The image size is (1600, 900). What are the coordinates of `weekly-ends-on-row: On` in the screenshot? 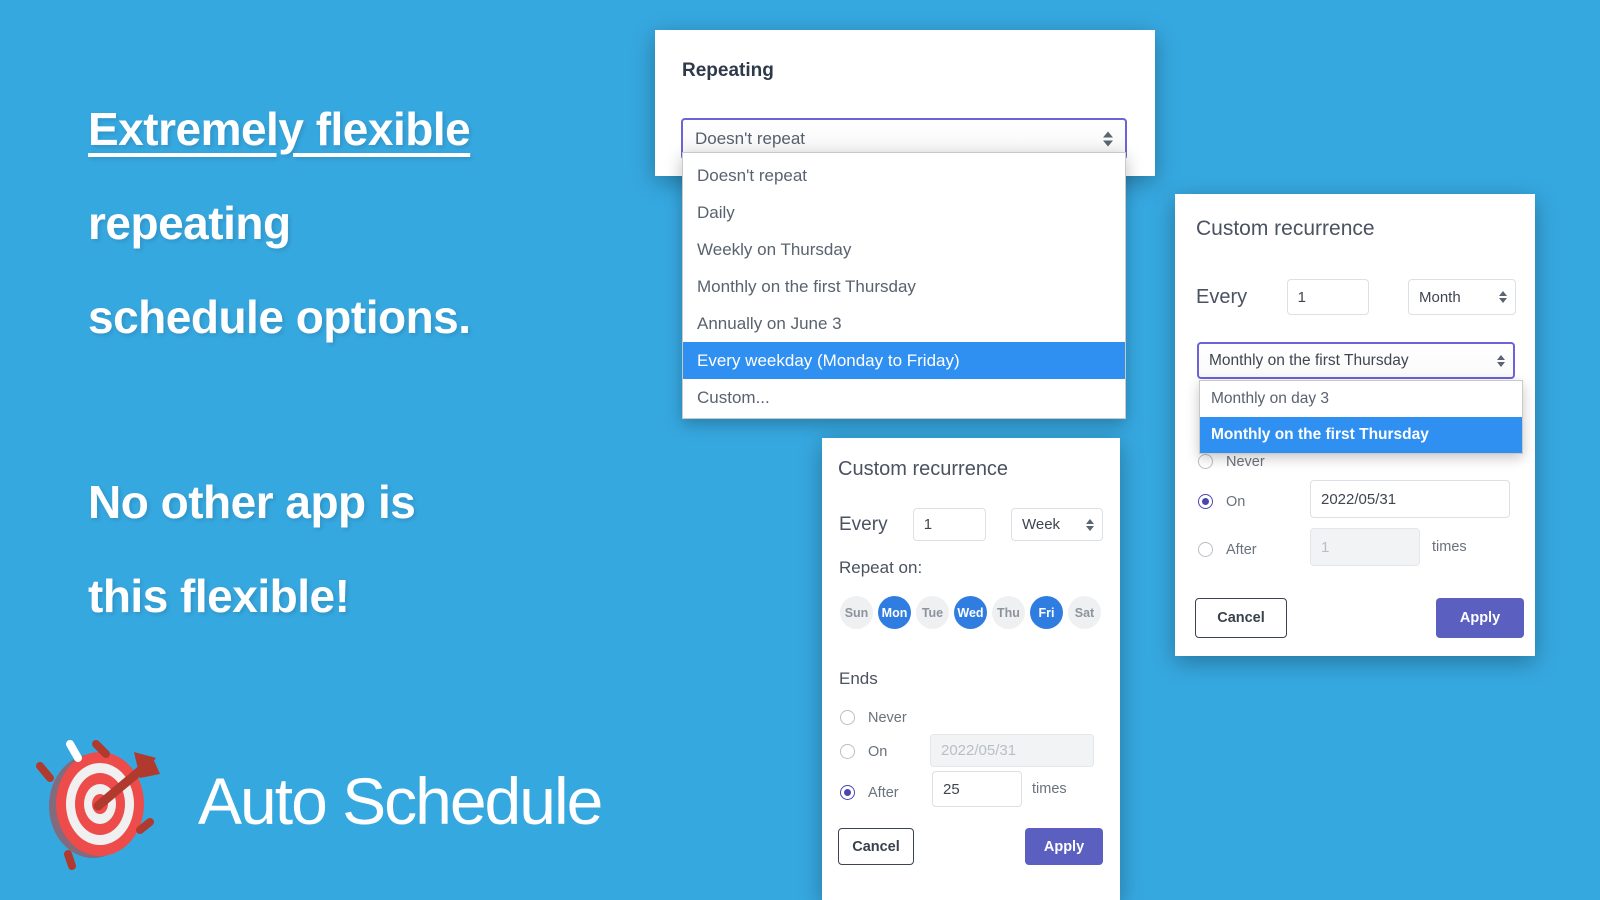 It's located at (863, 751).